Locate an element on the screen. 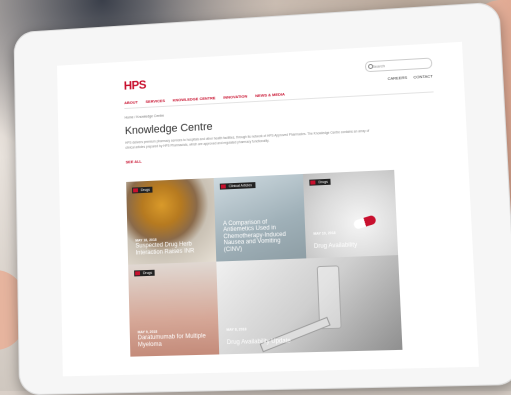  nav-innovation: INNOVATION is located at coordinates (235, 97).